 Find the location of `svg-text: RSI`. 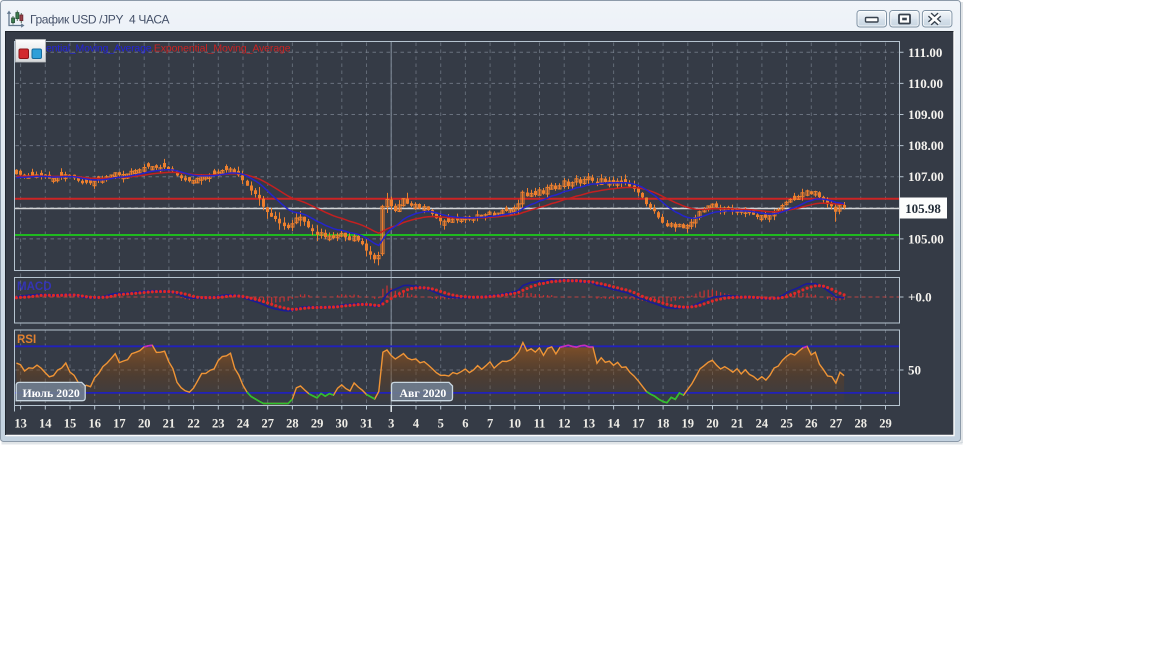

svg-text: RSI is located at coordinates (26, 340).